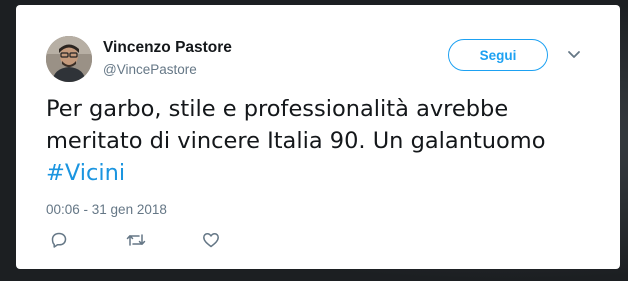  What do you see at coordinates (106, 209) in the screenshot?
I see `timestamp: 00:06 - 31 gen 2018` at bounding box center [106, 209].